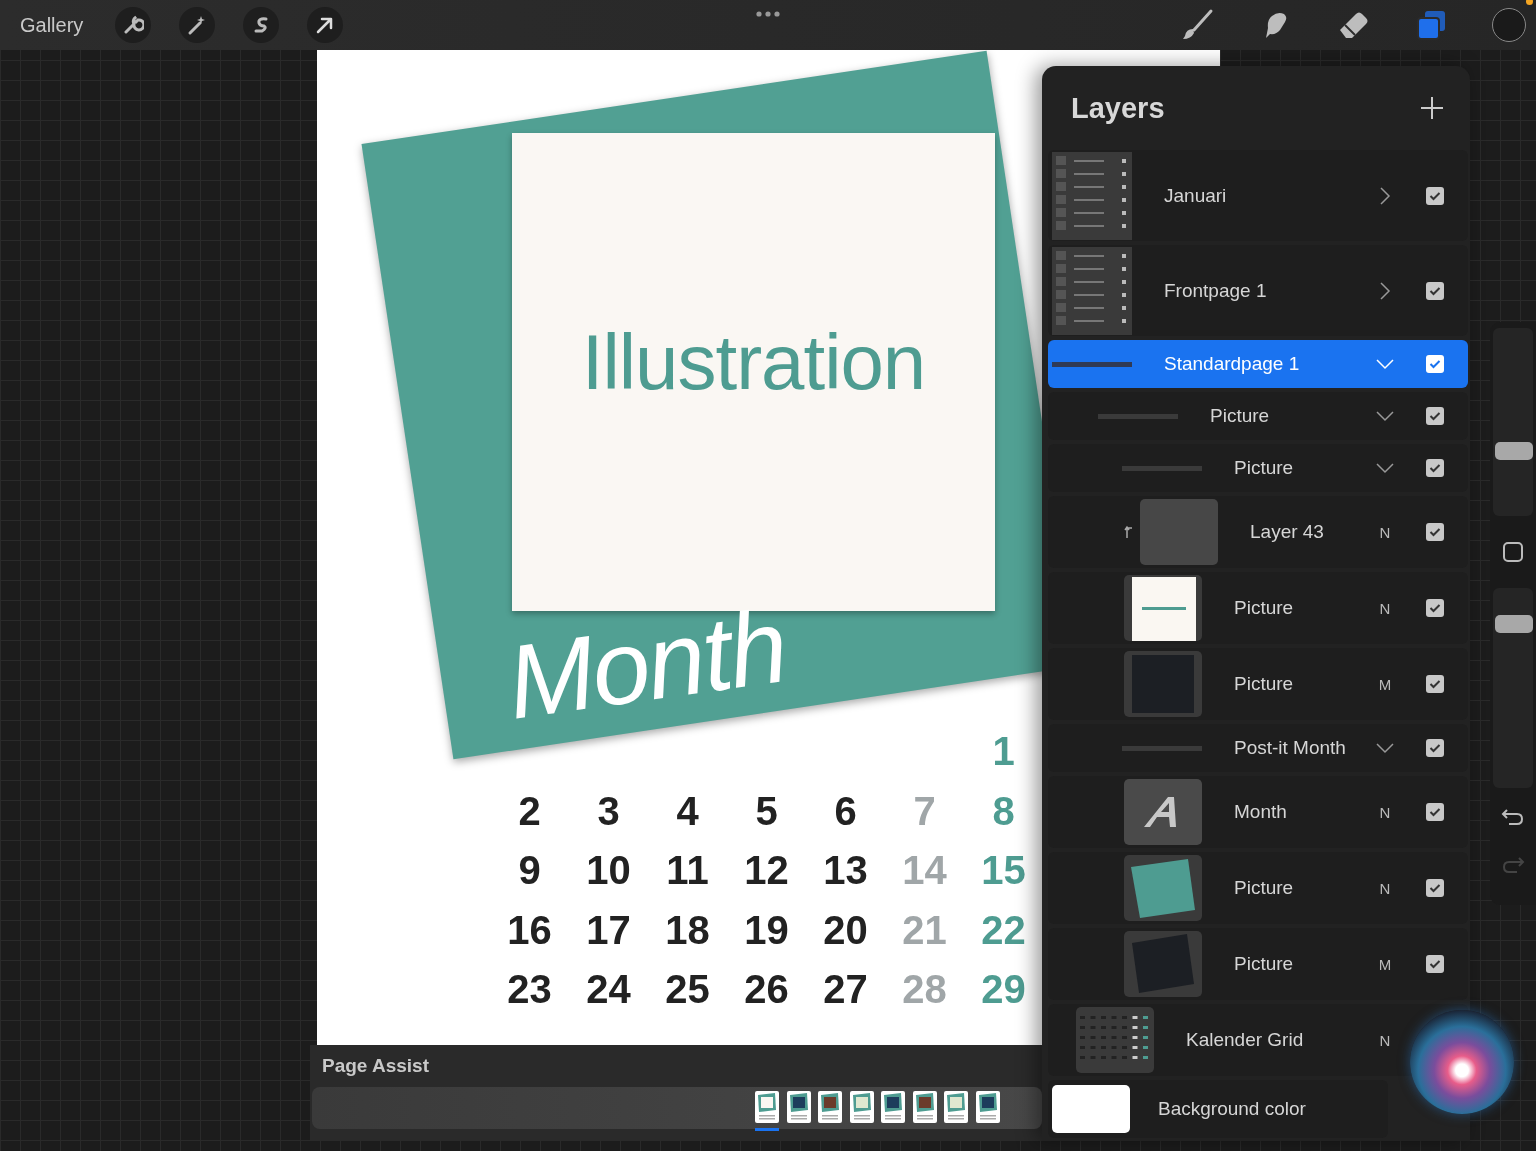 The height and width of the screenshot is (1151, 1536). What do you see at coordinates (608, 871) in the screenshot?
I see `calendar-day: 10` at bounding box center [608, 871].